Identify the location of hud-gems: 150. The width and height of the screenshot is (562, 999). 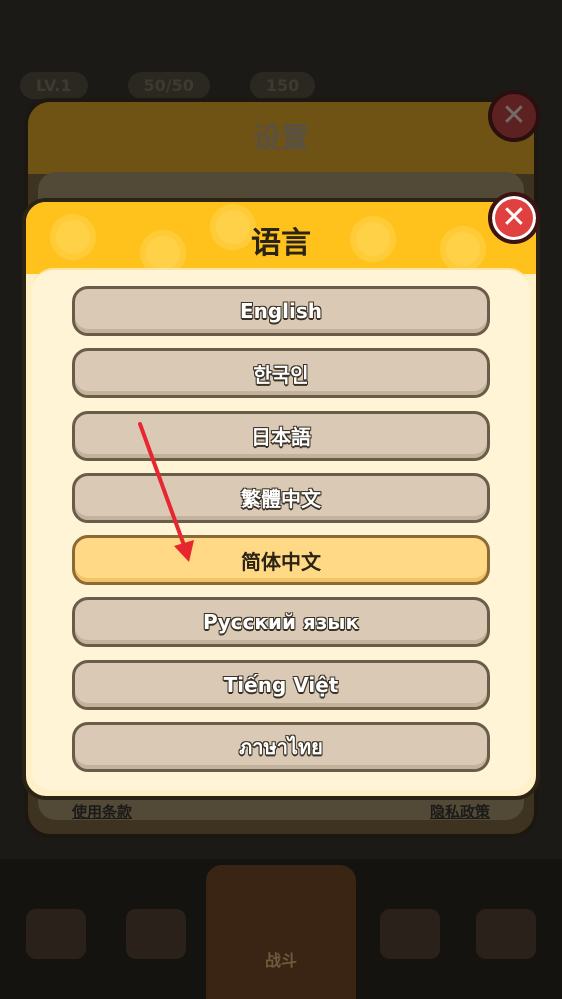
(282, 85).